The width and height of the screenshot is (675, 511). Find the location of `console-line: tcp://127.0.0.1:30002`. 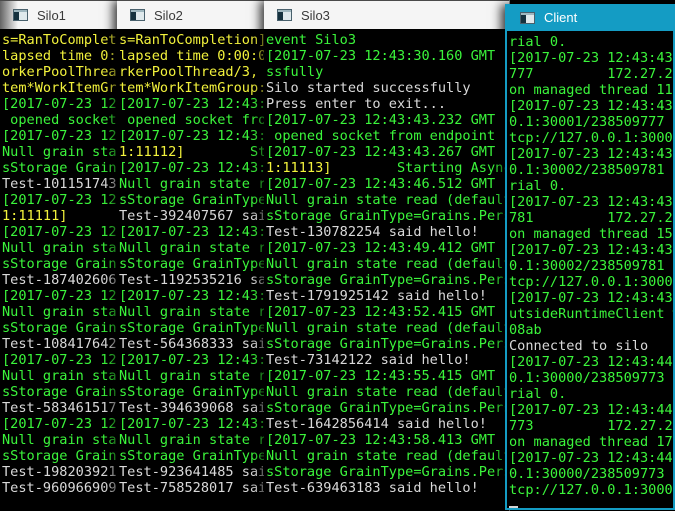

console-line: tcp://127.0.0.1:30002 is located at coordinates (591, 282).